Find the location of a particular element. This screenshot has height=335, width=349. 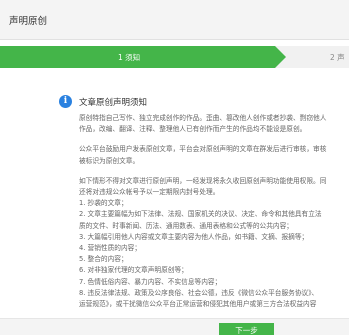

info-icon: i is located at coordinates (65, 101).